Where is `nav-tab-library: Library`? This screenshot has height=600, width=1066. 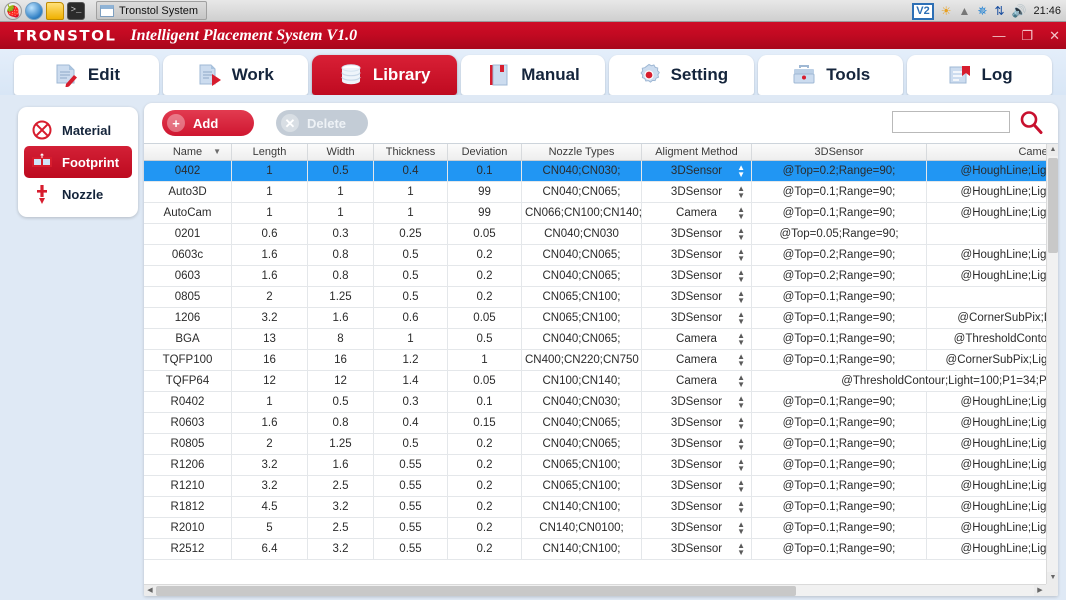
nav-tab-library: Library is located at coordinates (384, 75).